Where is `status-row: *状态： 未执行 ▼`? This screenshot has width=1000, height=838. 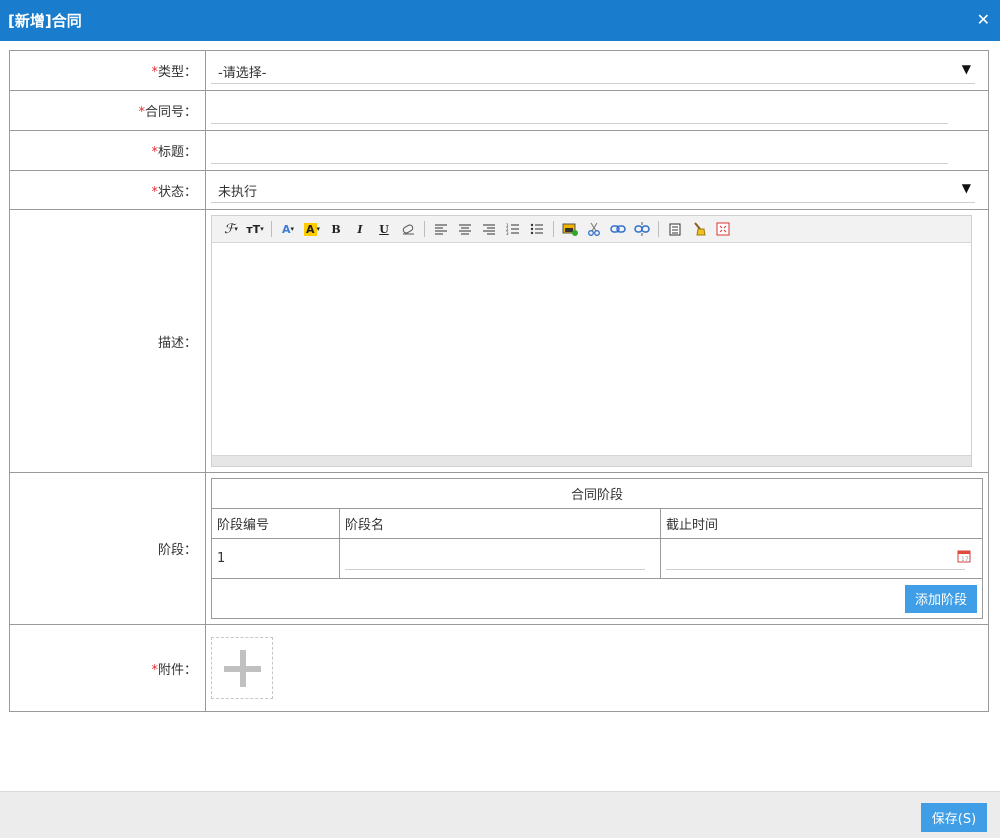 status-row: *状态： 未执行 ▼ is located at coordinates (499, 190).